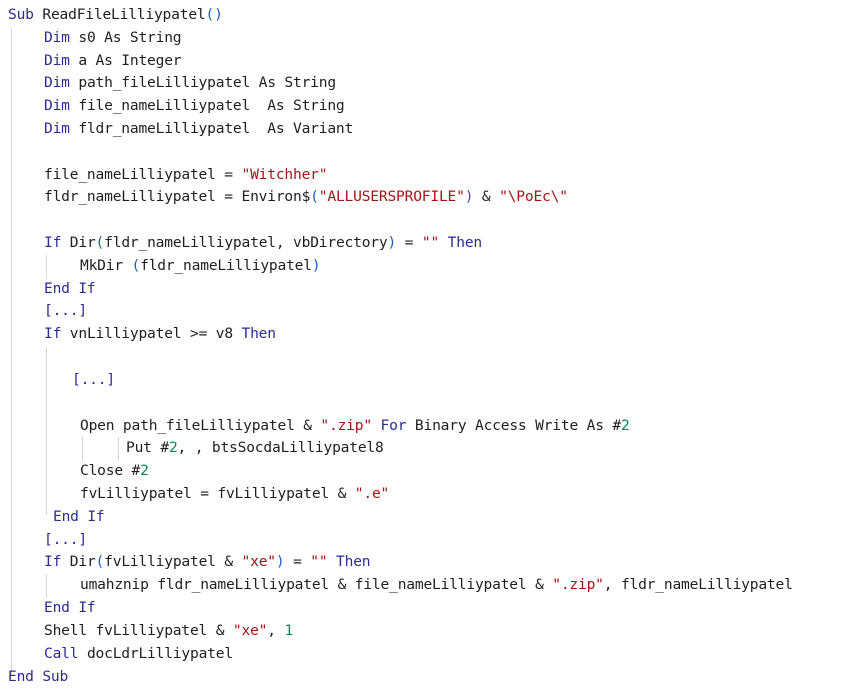  Describe the element at coordinates (698, 584) in the screenshot. I see `text-token: , fldr_nameLilliypatel` at that location.